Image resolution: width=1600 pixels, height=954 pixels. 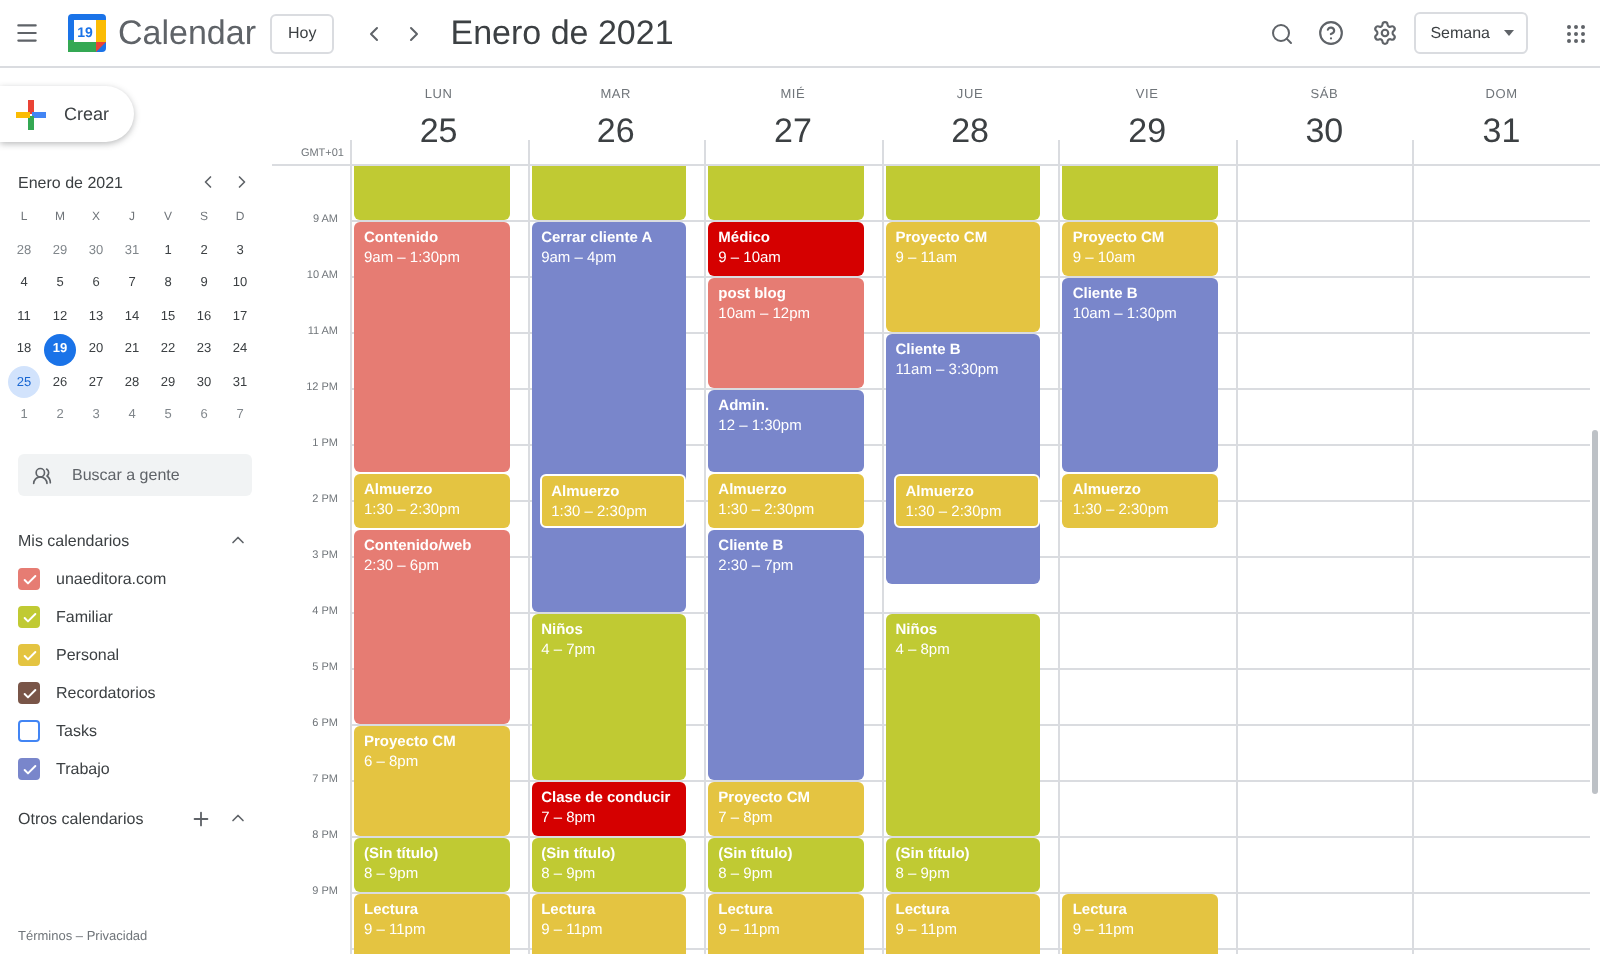 I want to click on create-button: Crear, so click(x=67, y=114).